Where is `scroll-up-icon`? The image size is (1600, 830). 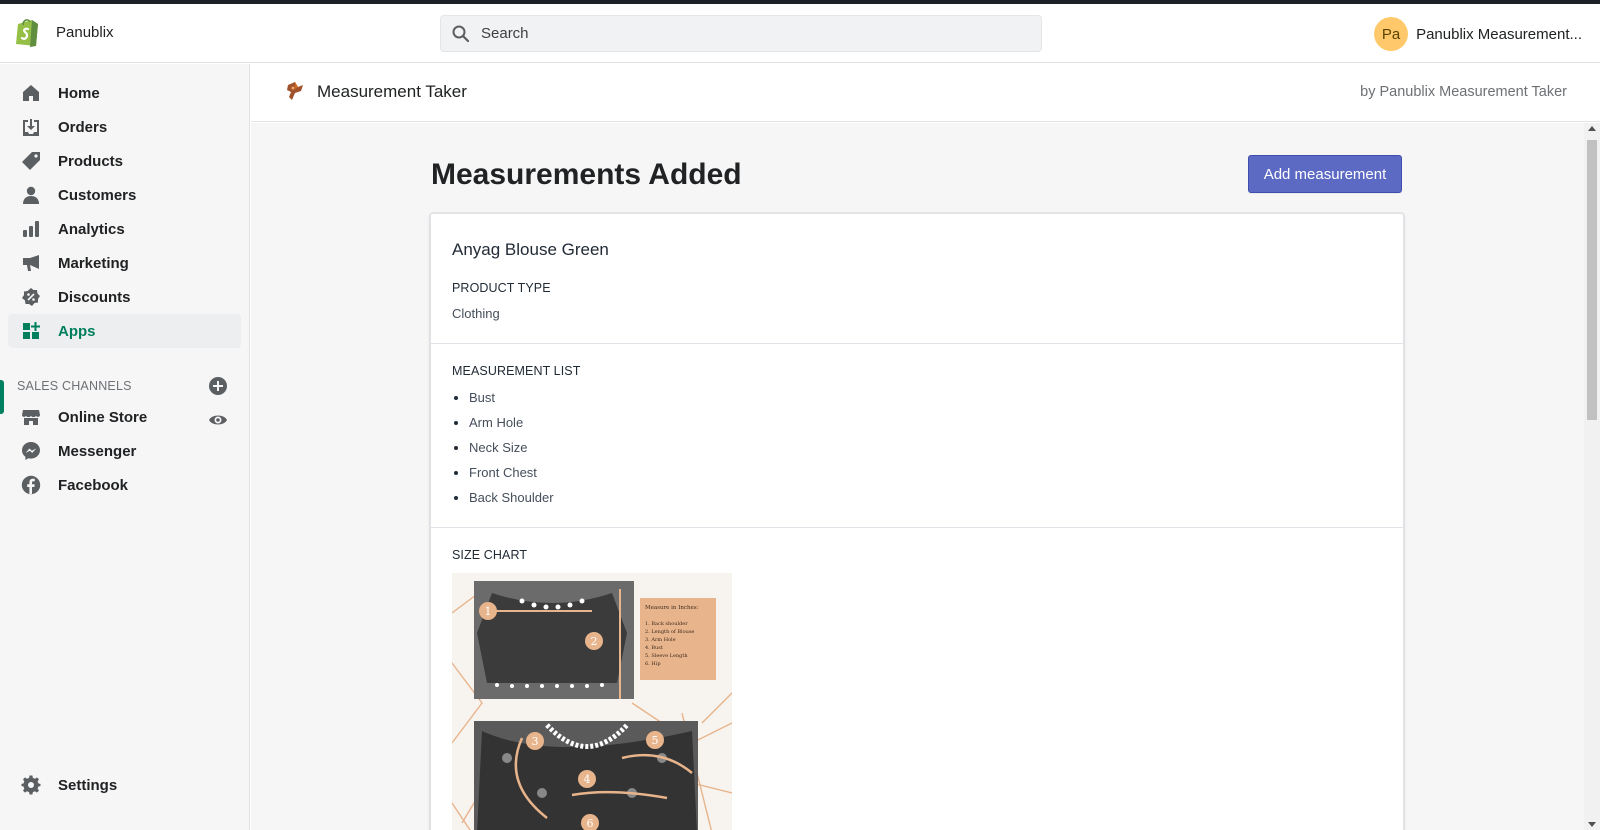 scroll-up-icon is located at coordinates (1592, 128).